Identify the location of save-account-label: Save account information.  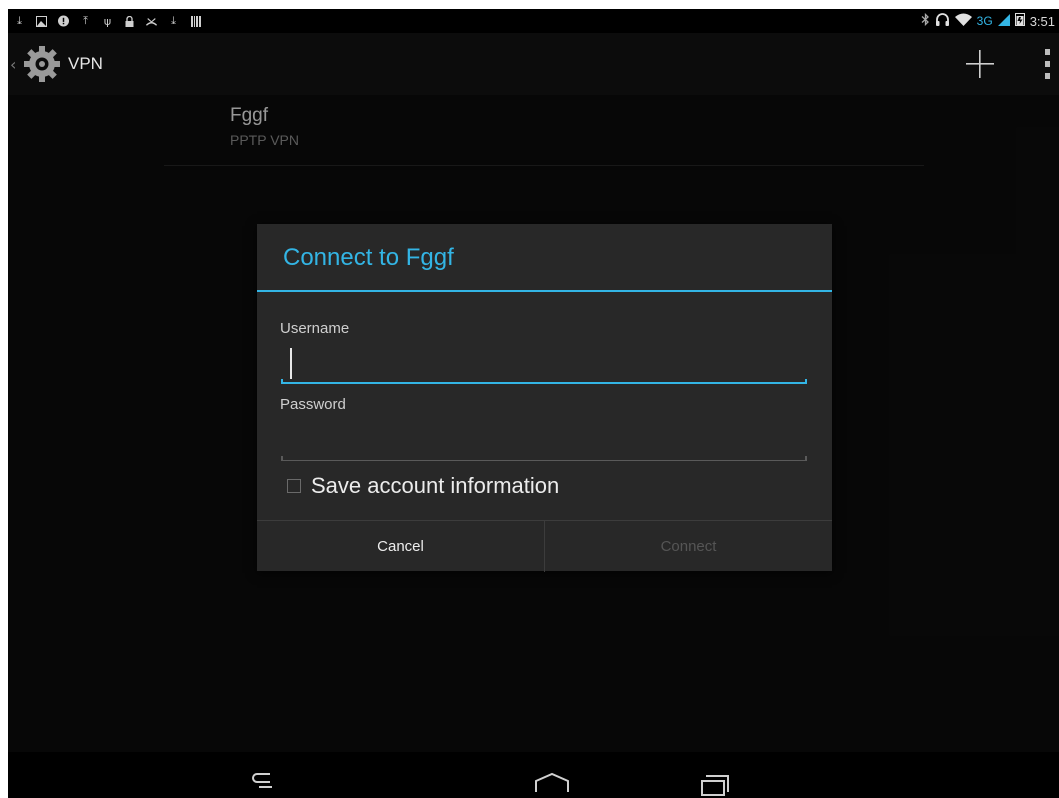
(435, 485).